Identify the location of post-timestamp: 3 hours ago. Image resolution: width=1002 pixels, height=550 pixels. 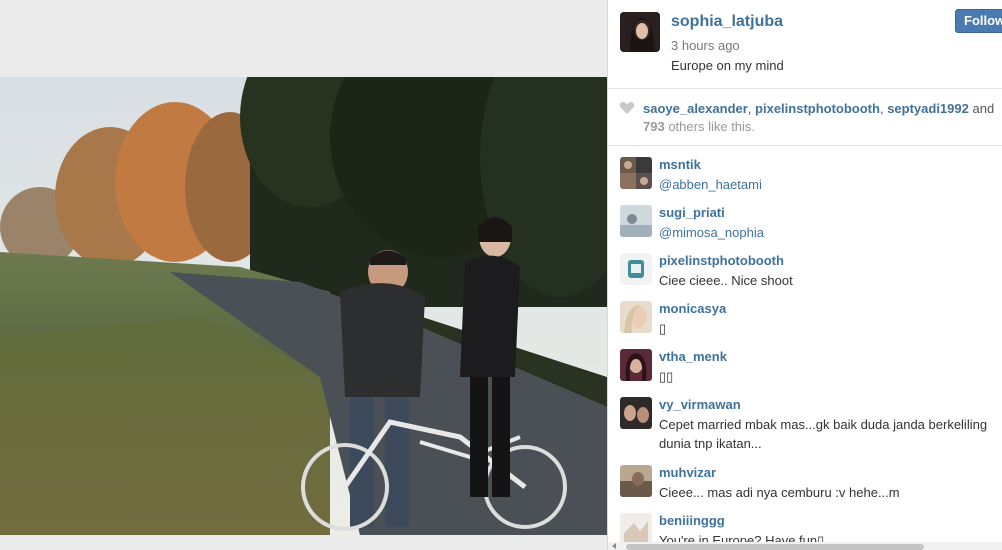
(705, 45).